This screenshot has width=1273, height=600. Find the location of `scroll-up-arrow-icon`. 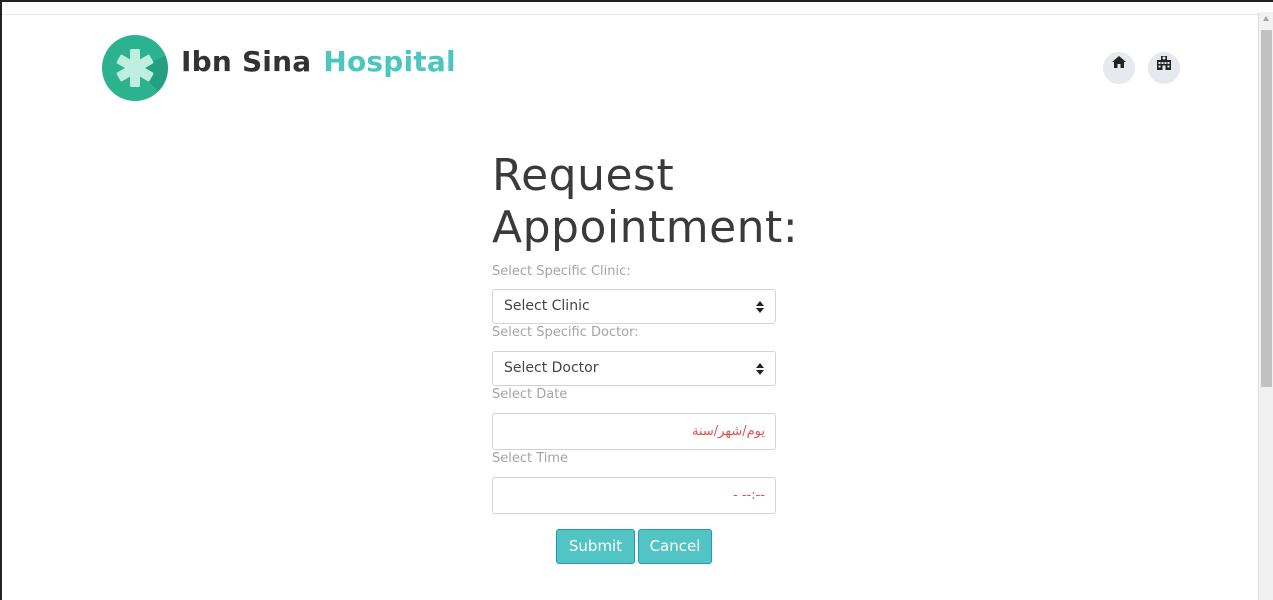

scroll-up-arrow-icon is located at coordinates (1266, 18).